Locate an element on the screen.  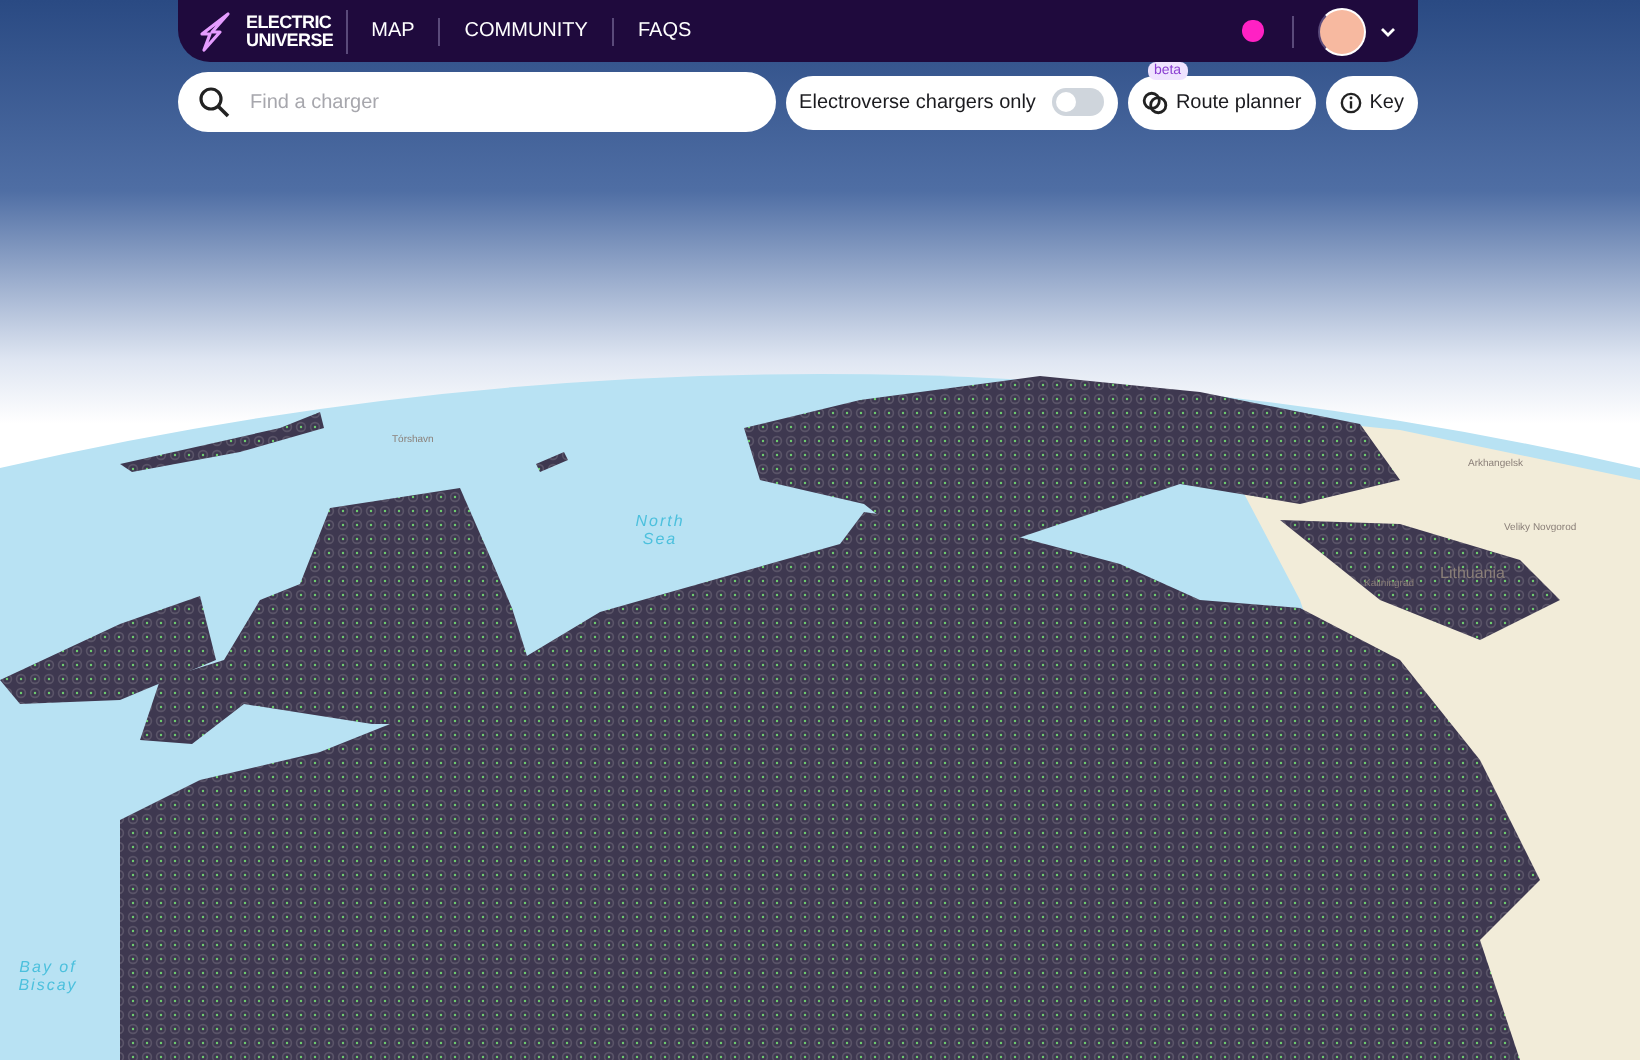
logo-wordmark: ELECTRIC UNIVERSE is located at coordinates (290, 31).